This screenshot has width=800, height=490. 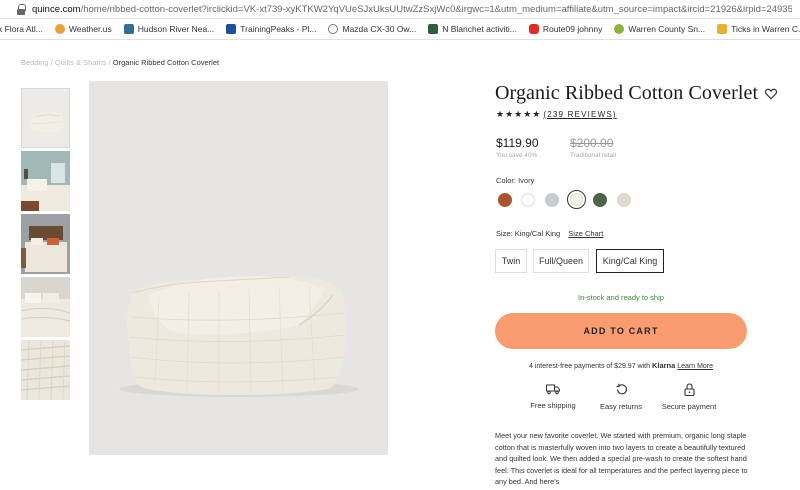 What do you see at coordinates (128, 29) in the screenshot?
I see `hudson-favicon-icon` at bounding box center [128, 29].